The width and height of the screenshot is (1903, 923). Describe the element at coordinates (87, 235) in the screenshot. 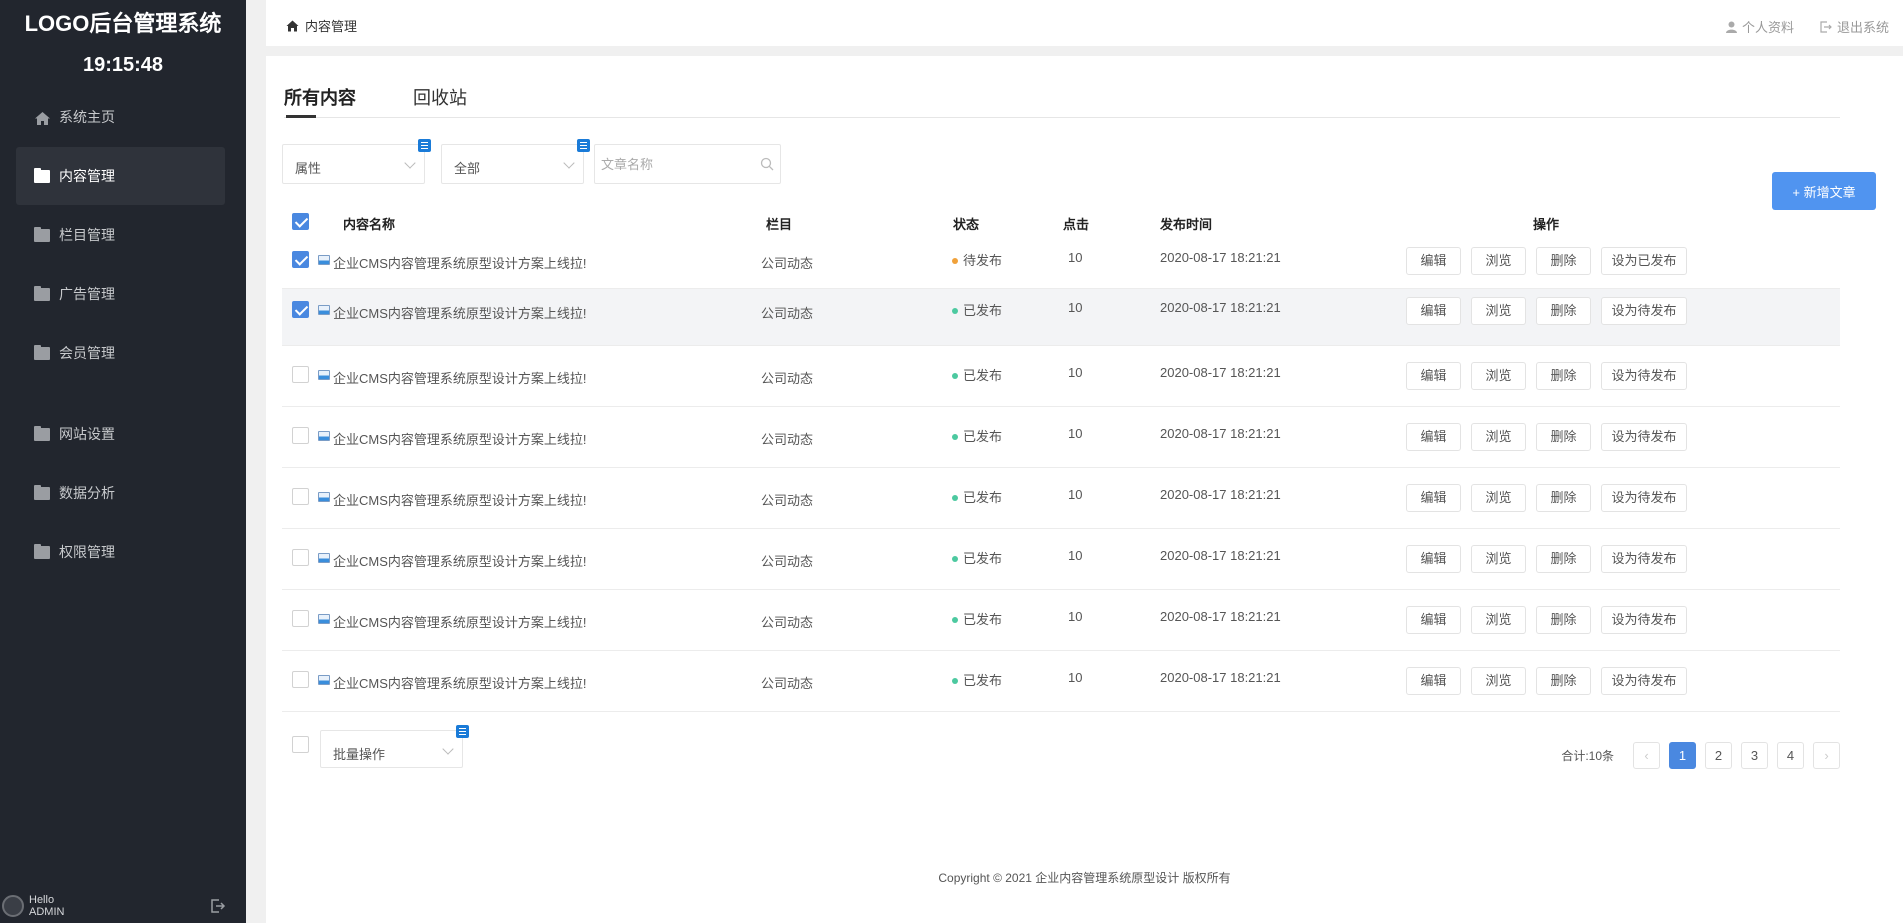

I see `sidebar-item-label: 栏目管理` at that location.